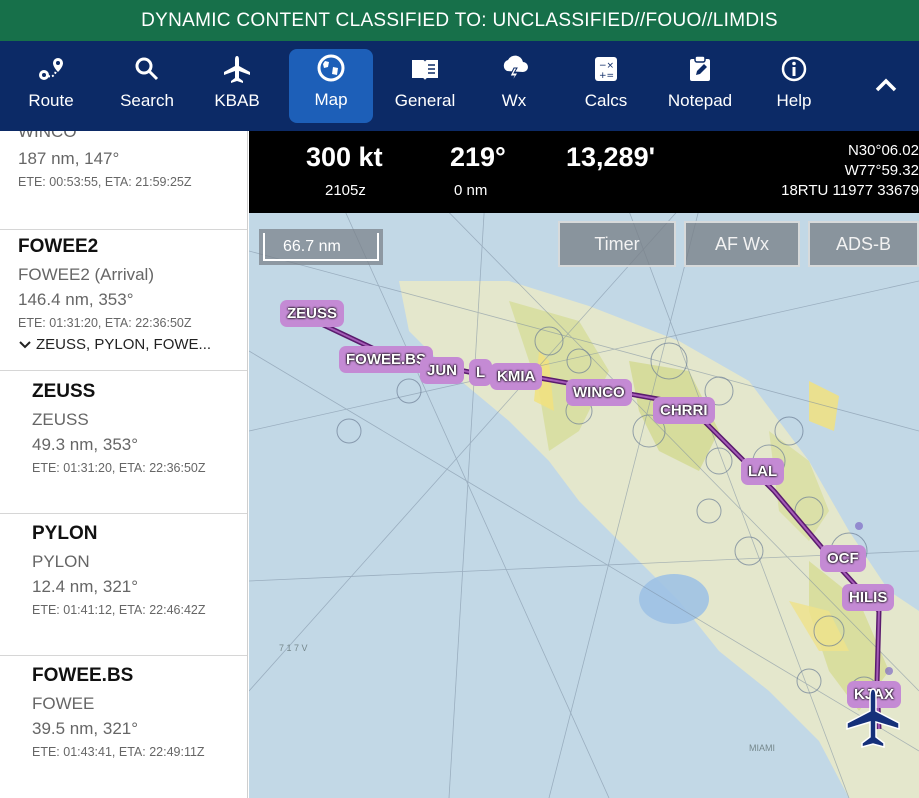 Image resolution: width=919 pixels, height=798 pixels. I want to click on nav-kbab-label: KBAB, so click(237, 100).